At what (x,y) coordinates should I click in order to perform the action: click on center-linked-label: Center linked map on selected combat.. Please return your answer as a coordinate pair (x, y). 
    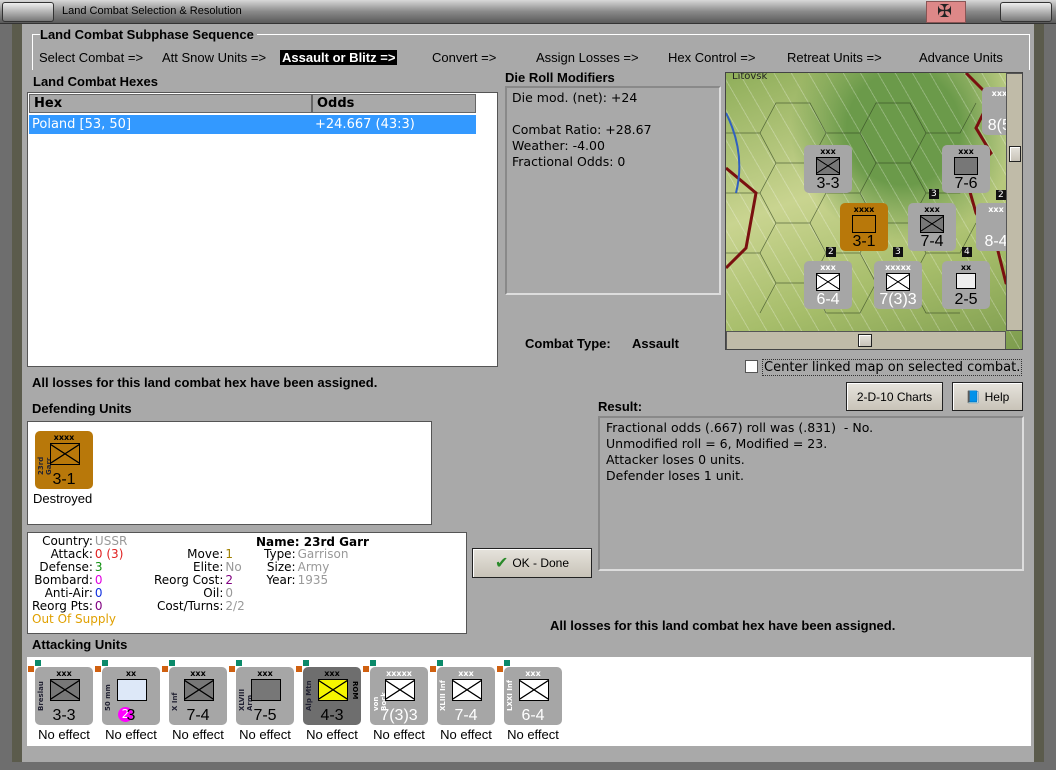
    Looking at the image, I should click on (892, 367).